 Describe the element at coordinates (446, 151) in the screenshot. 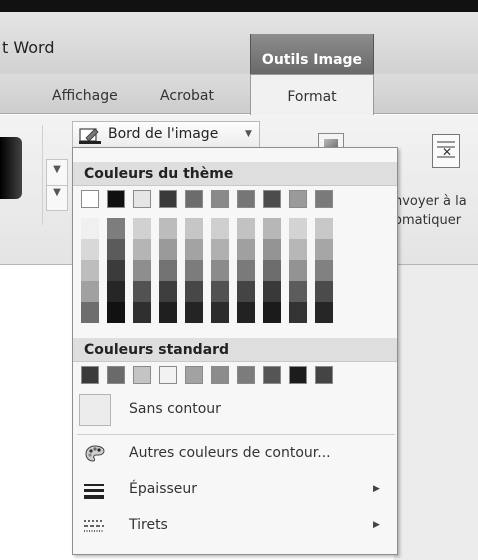

I see `bring-forward-icon` at that location.